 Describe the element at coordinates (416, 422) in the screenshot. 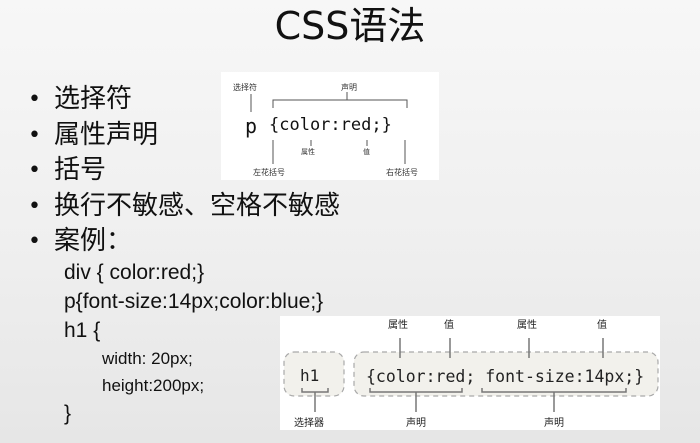

I see `declaration-label-1: 声明` at that location.